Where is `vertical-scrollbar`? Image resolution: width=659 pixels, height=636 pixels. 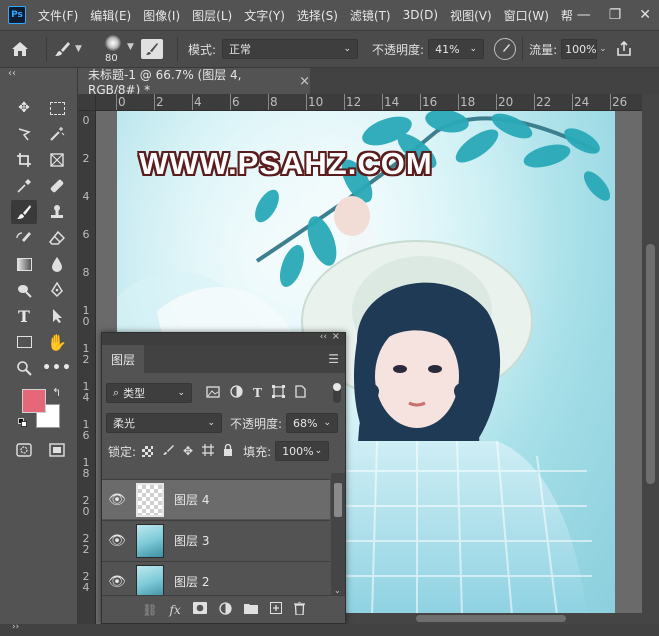 vertical-scrollbar is located at coordinates (650, 359).